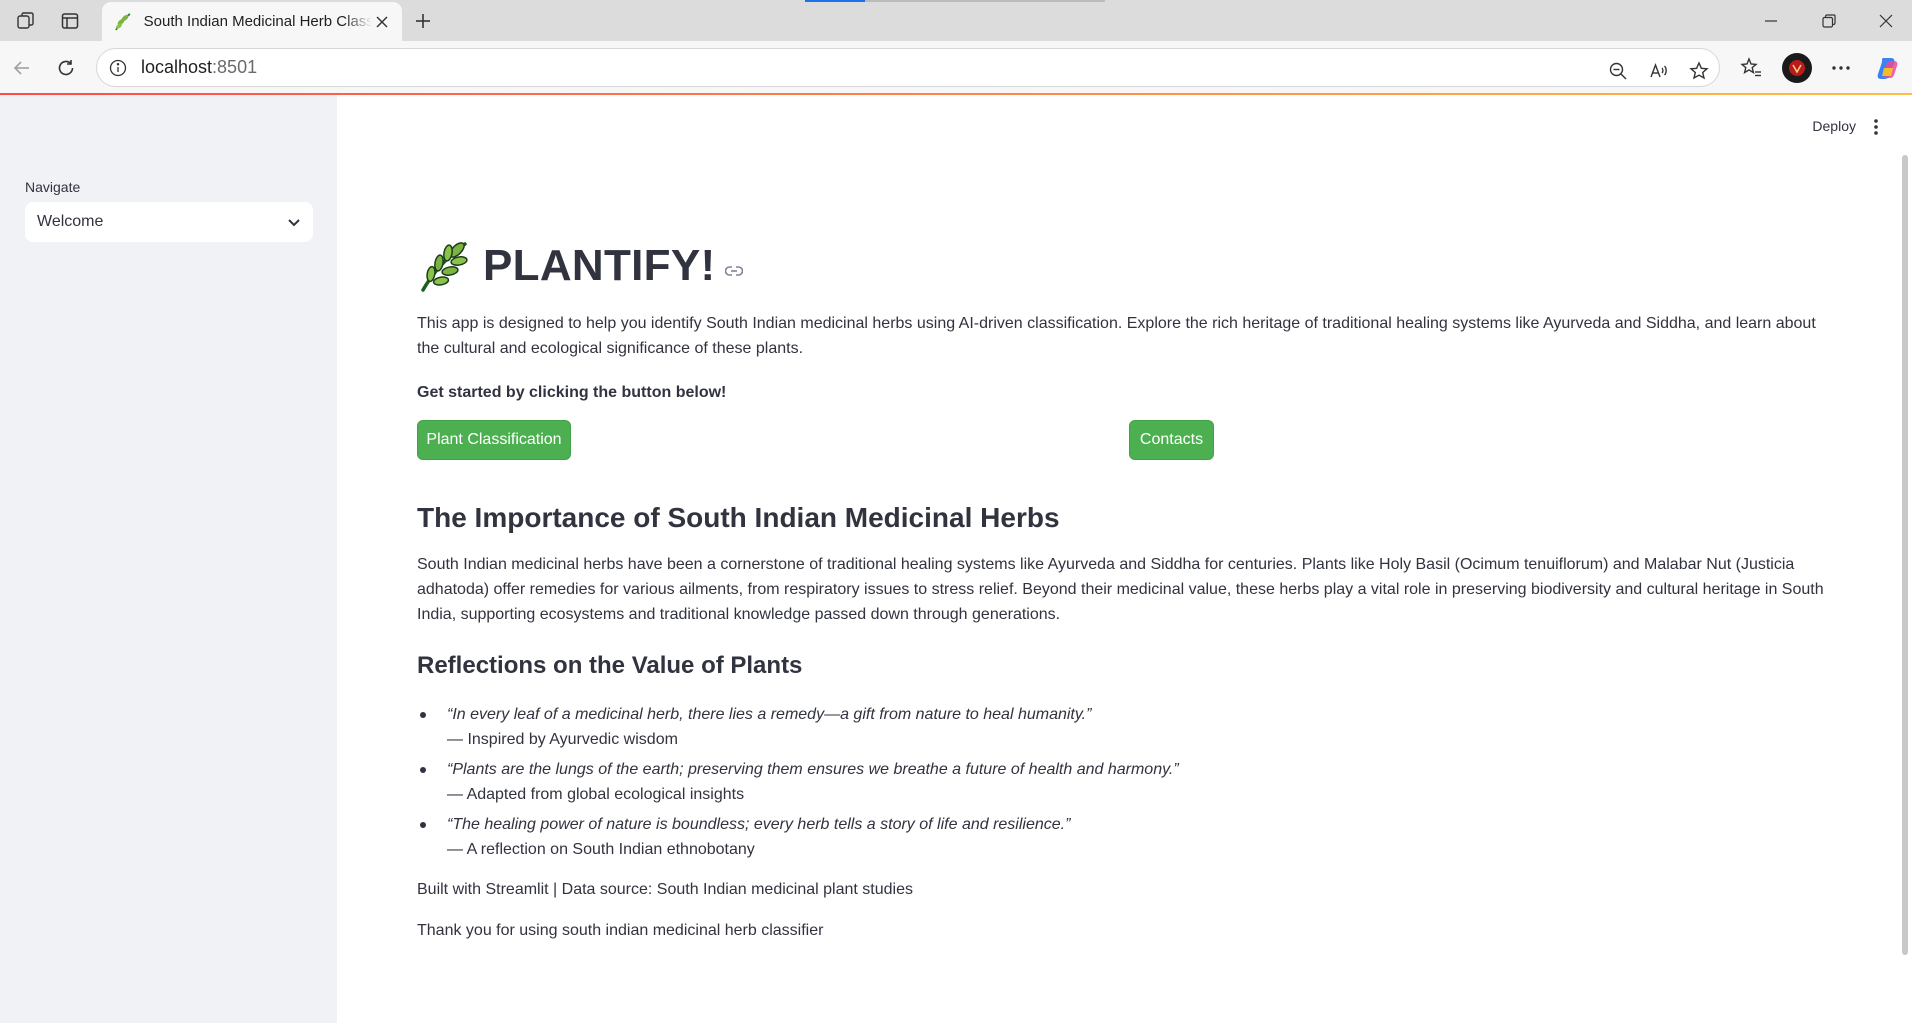 The image size is (1912, 1023). Describe the element at coordinates (985, 1) in the screenshot. I see `loading-track` at that location.